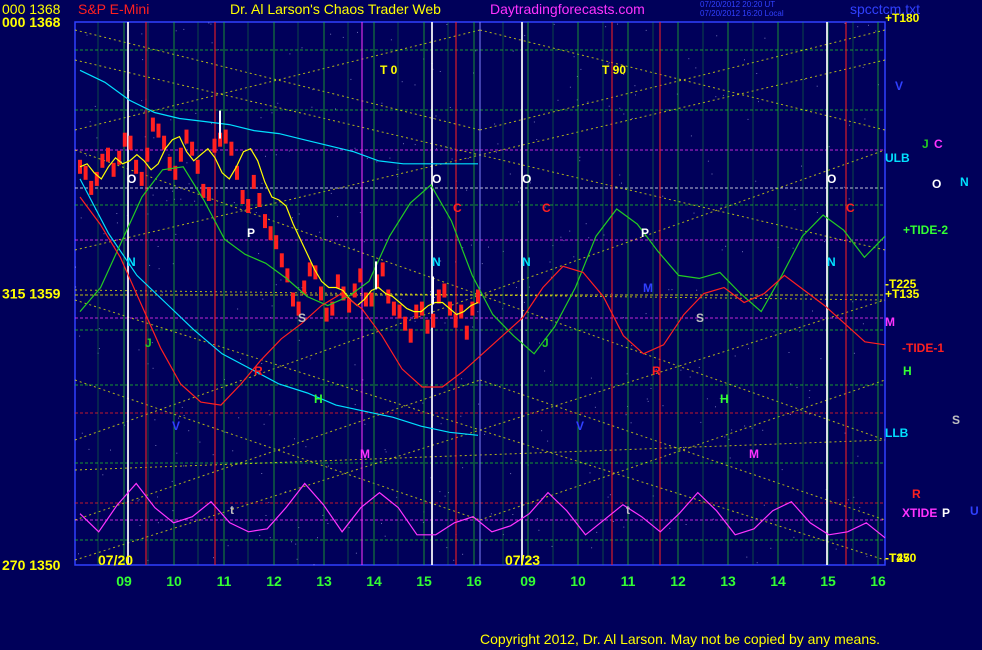  What do you see at coordinates (31, 565) in the screenshot?
I see `y-axis-label: 270 1350` at bounding box center [31, 565].